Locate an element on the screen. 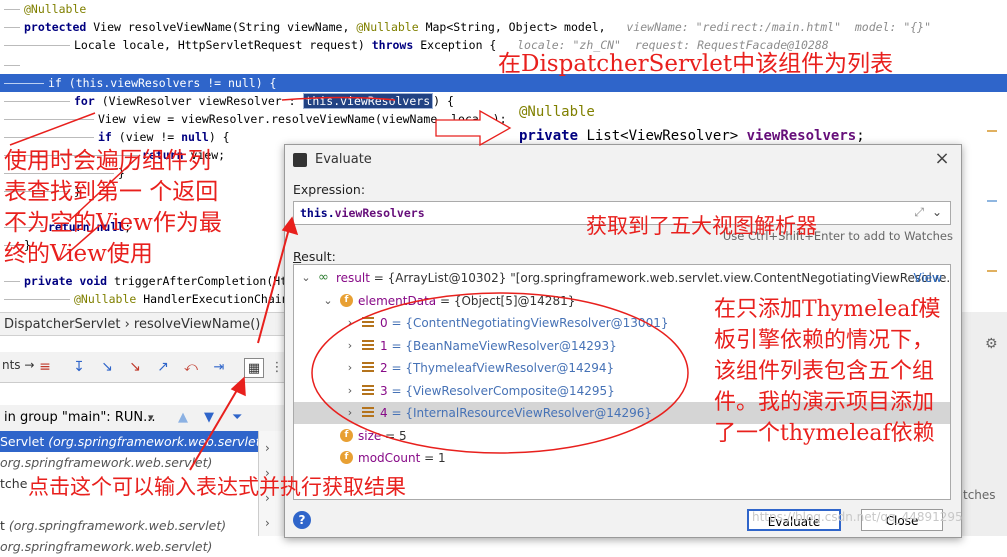  stack-frame-method: t is located at coordinates (4, 525).